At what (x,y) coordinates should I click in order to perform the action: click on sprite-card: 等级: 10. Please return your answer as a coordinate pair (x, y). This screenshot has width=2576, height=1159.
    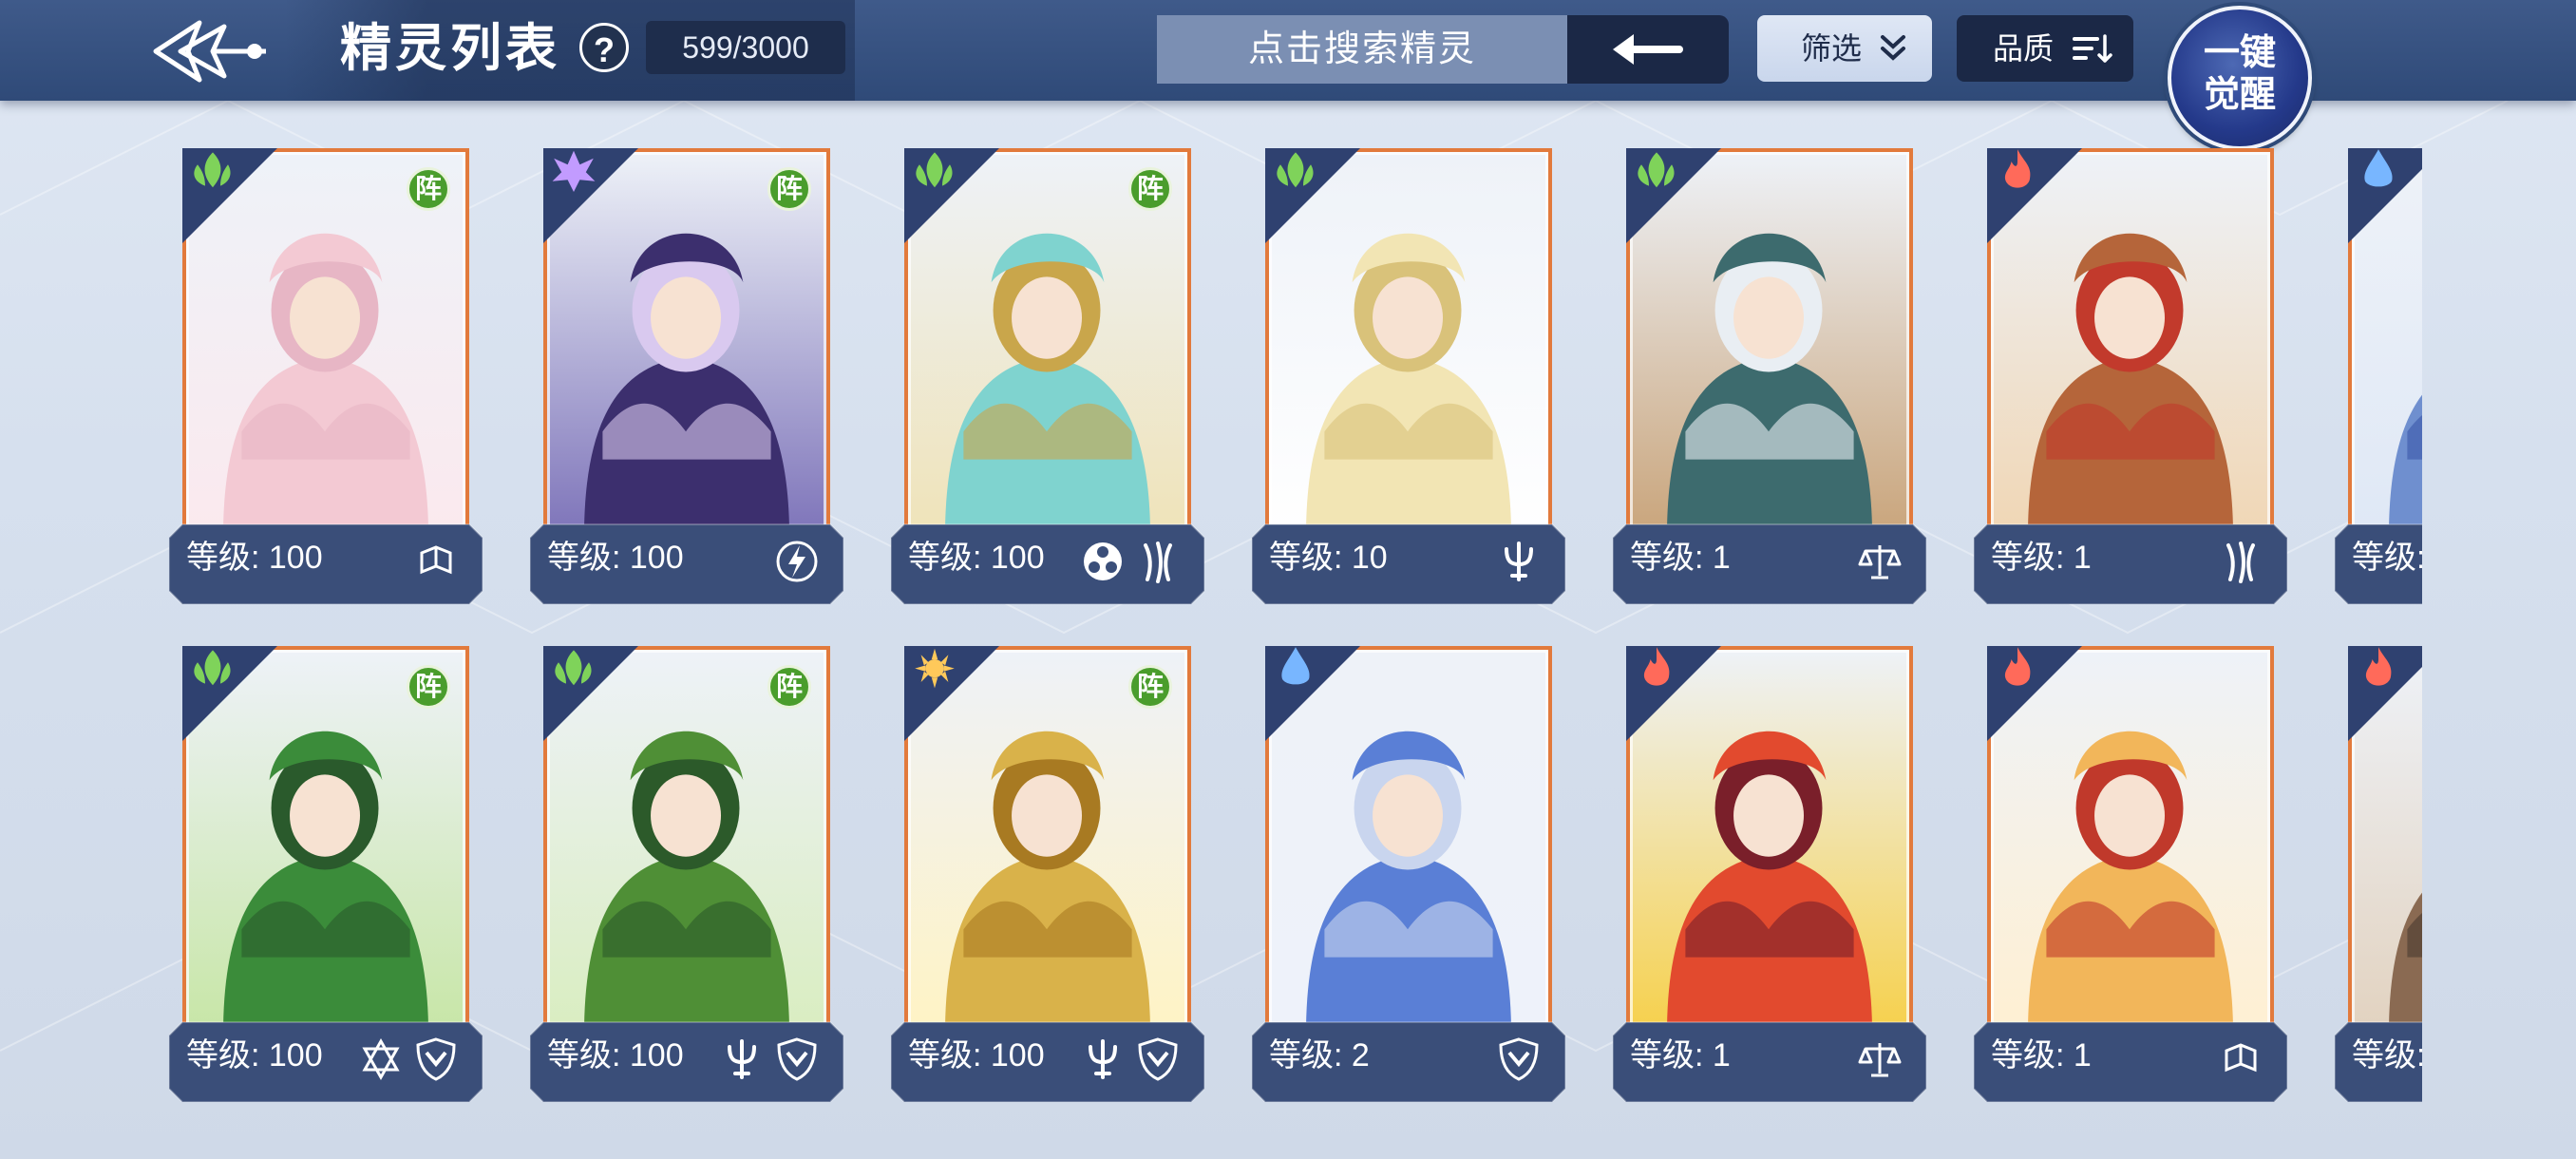
    Looking at the image, I should click on (1408, 376).